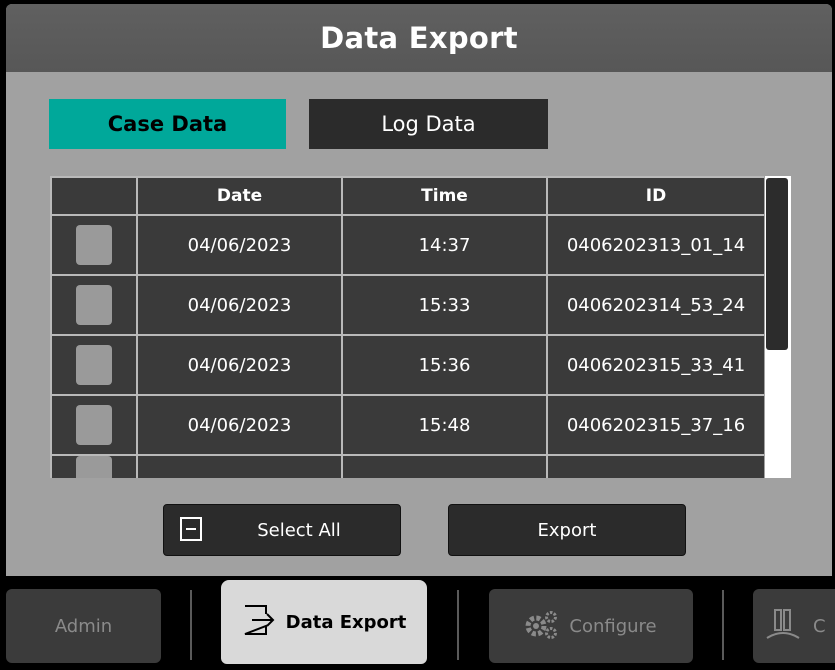 This screenshot has width=835, height=670. I want to click on nav-configure: Configure, so click(591, 626).